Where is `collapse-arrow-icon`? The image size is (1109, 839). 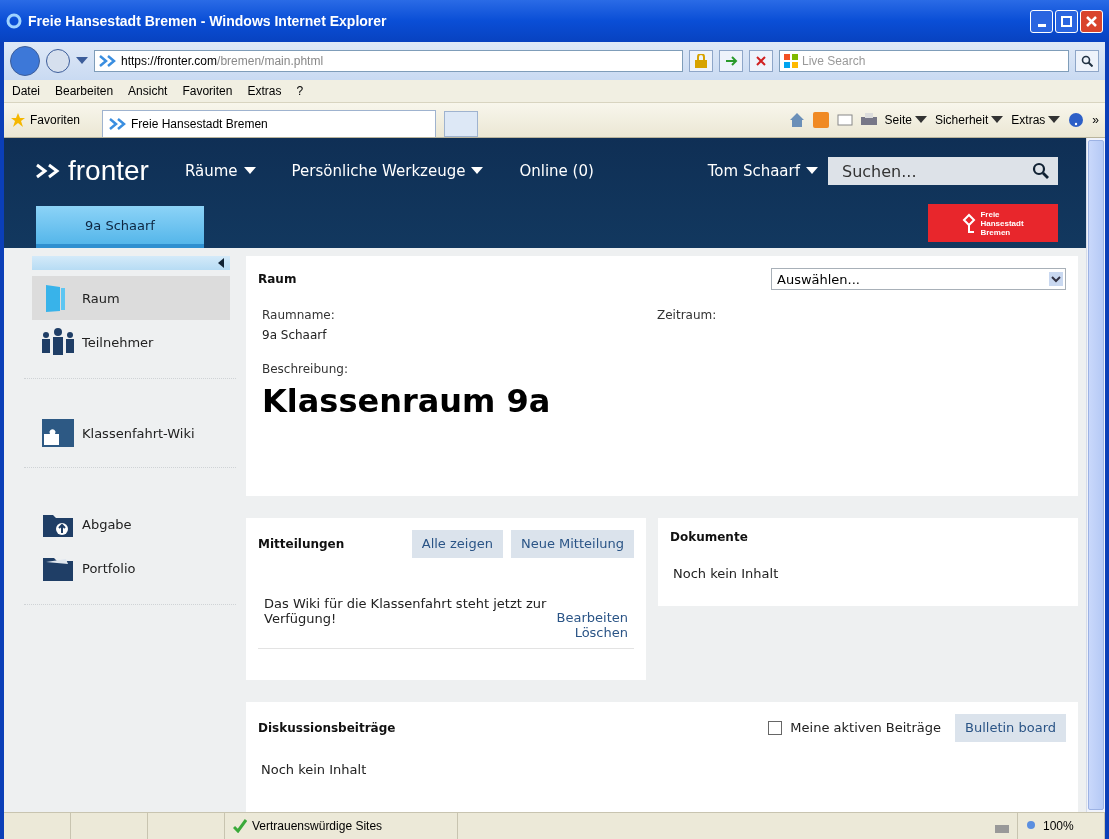 collapse-arrow-icon is located at coordinates (221, 263).